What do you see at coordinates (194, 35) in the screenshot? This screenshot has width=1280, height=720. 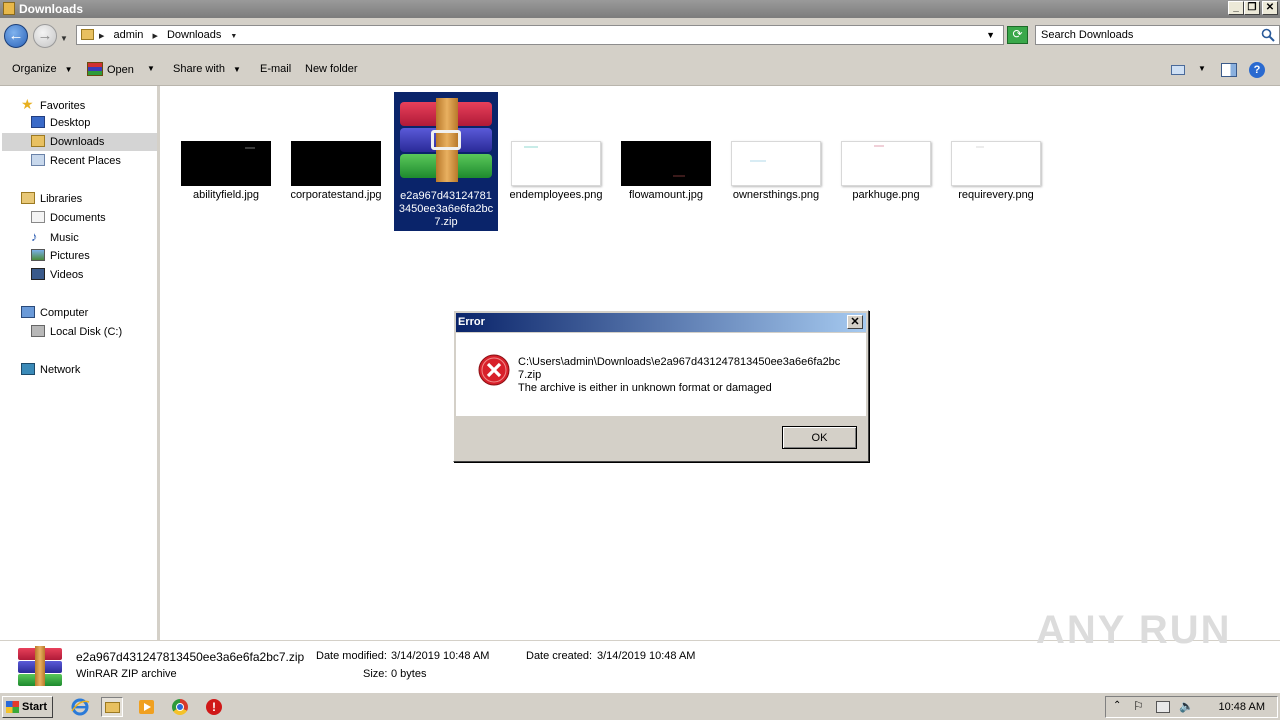 I see `breadcrumb-downloads: Downloads` at bounding box center [194, 35].